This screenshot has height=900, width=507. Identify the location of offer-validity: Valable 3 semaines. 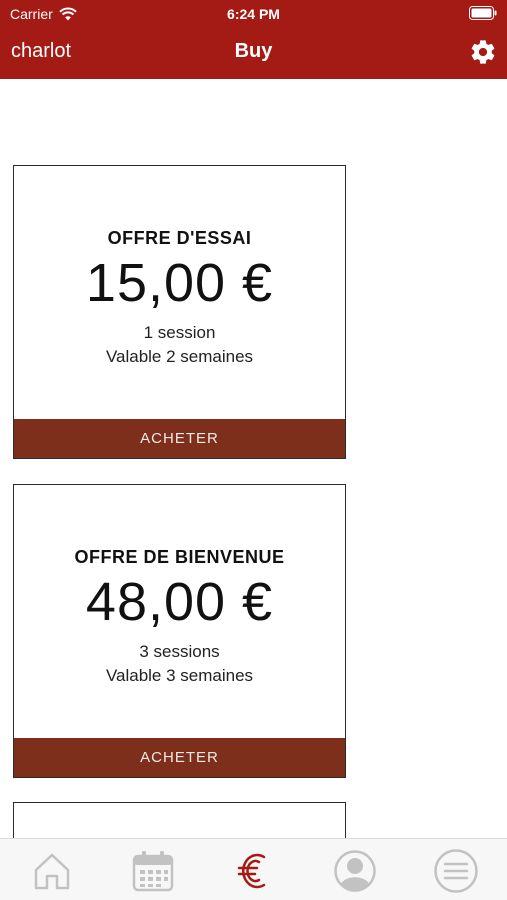
(179, 675).